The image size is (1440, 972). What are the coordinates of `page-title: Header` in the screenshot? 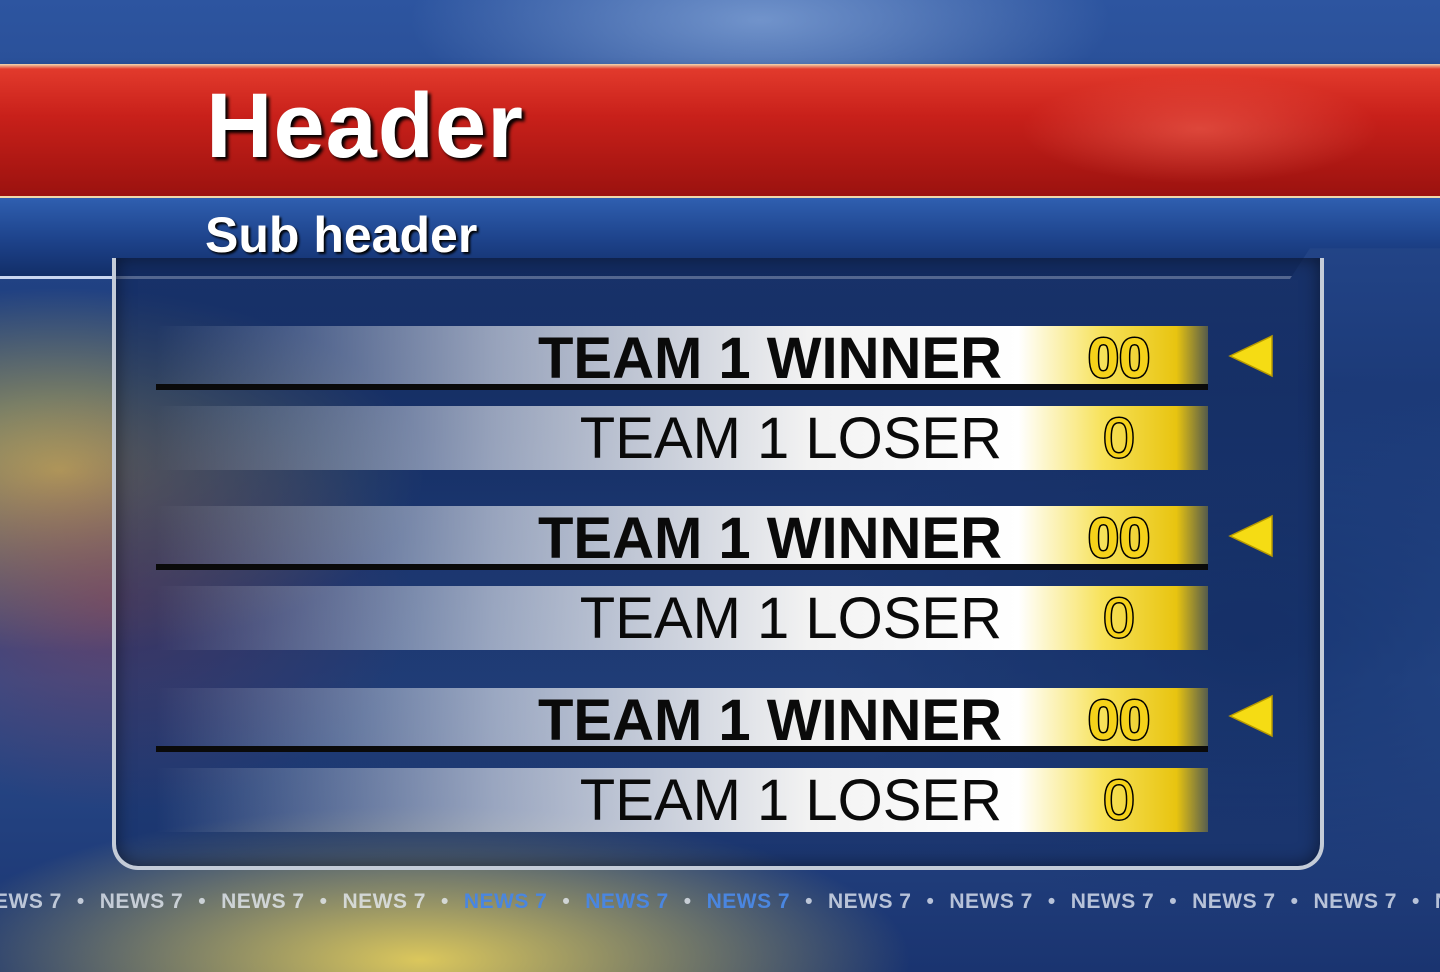 It's located at (365, 126).